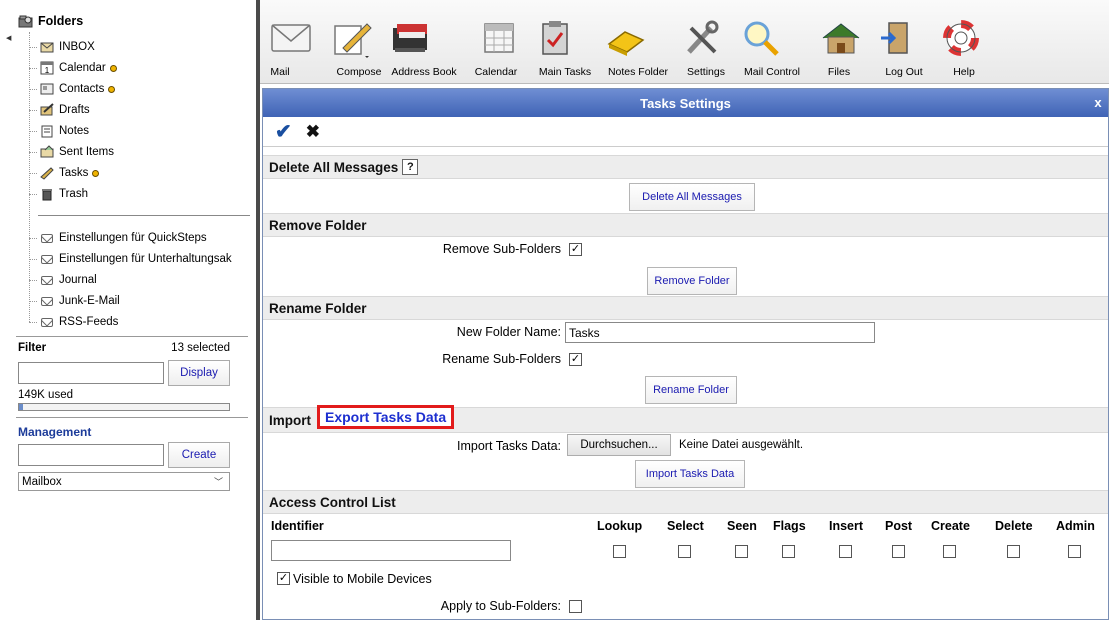 The image size is (1109, 620). What do you see at coordinates (690, 474) in the screenshot?
I see `import-tasks-data-button: Import Tasks Data` at bounding box center [690, 474].